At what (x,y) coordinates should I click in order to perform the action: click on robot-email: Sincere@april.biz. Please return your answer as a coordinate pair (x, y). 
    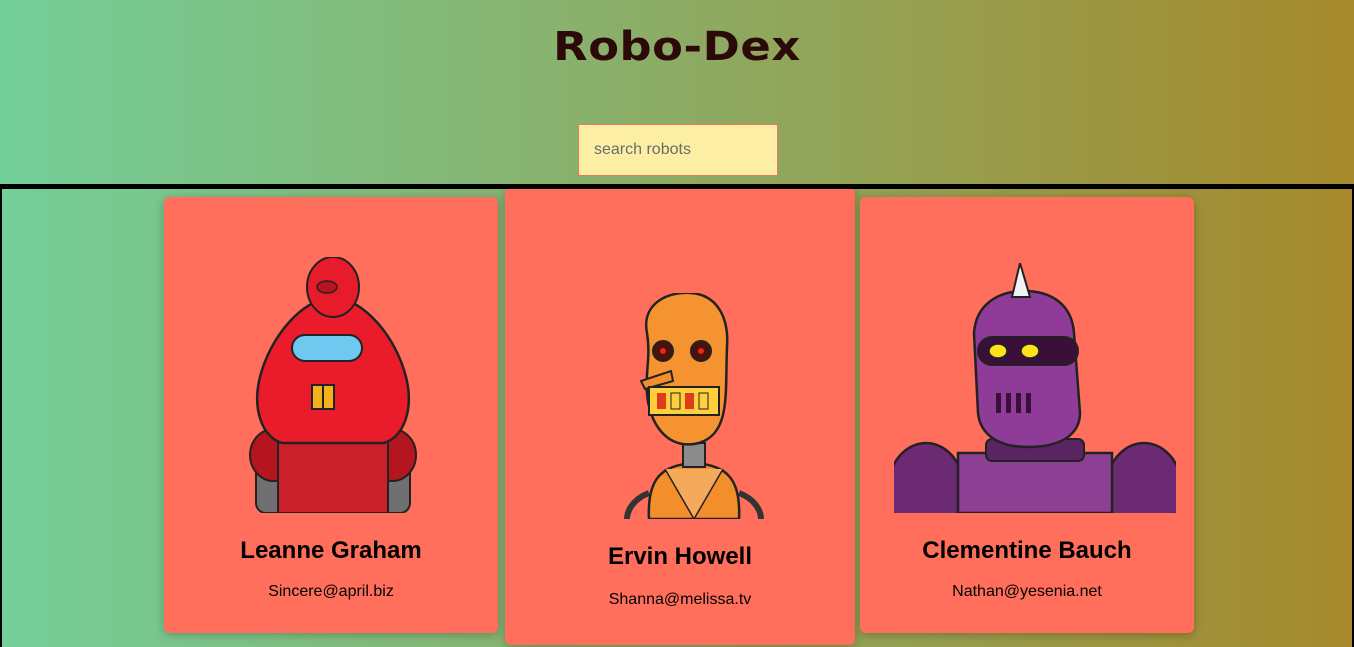
    Looking at the image, I should click on (331, 591).